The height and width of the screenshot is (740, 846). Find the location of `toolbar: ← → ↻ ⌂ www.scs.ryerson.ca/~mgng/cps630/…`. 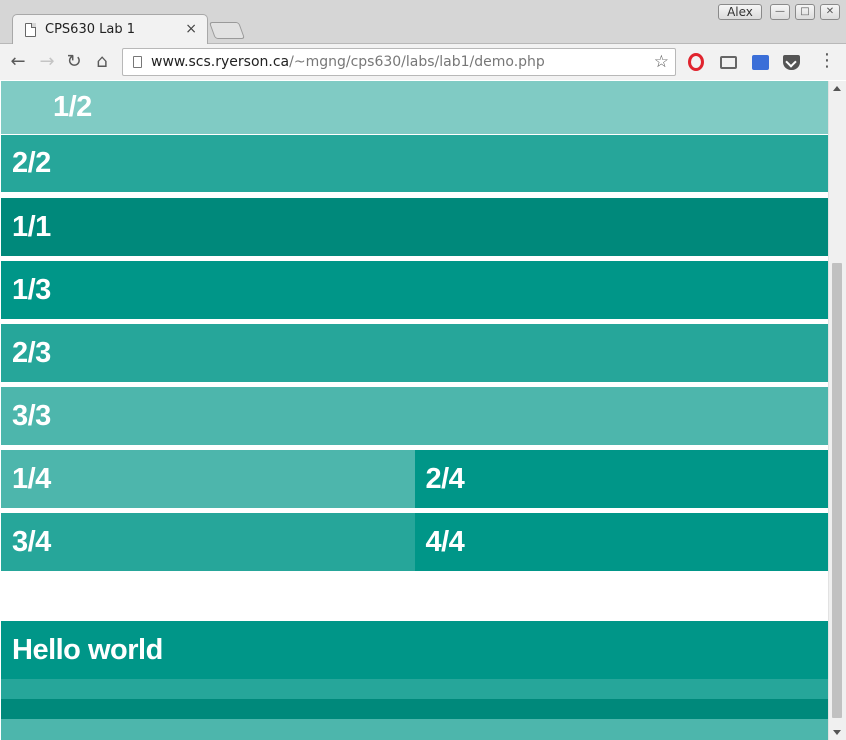

toolbar: ← → ↻ ⌂ www.scs.ryerson.ca/~mgng/cps630/… is located at coordinates (423, 62).